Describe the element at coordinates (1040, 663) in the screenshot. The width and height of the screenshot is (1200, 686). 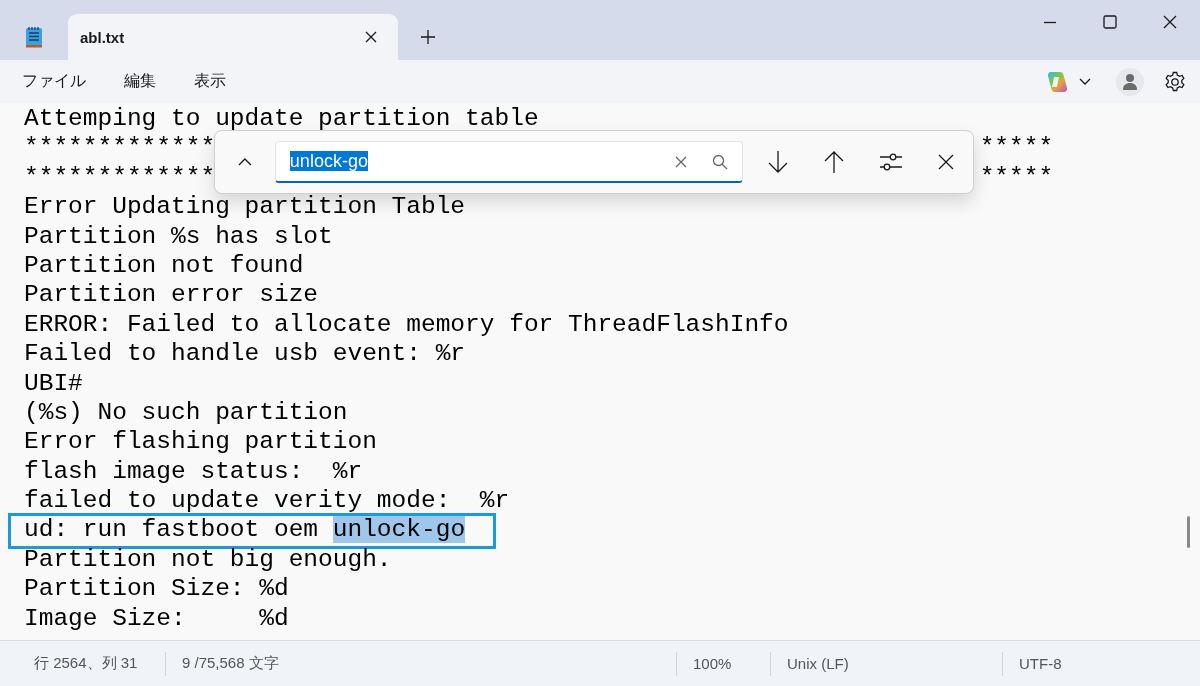
I see `status-text: UTF-8` at that location.